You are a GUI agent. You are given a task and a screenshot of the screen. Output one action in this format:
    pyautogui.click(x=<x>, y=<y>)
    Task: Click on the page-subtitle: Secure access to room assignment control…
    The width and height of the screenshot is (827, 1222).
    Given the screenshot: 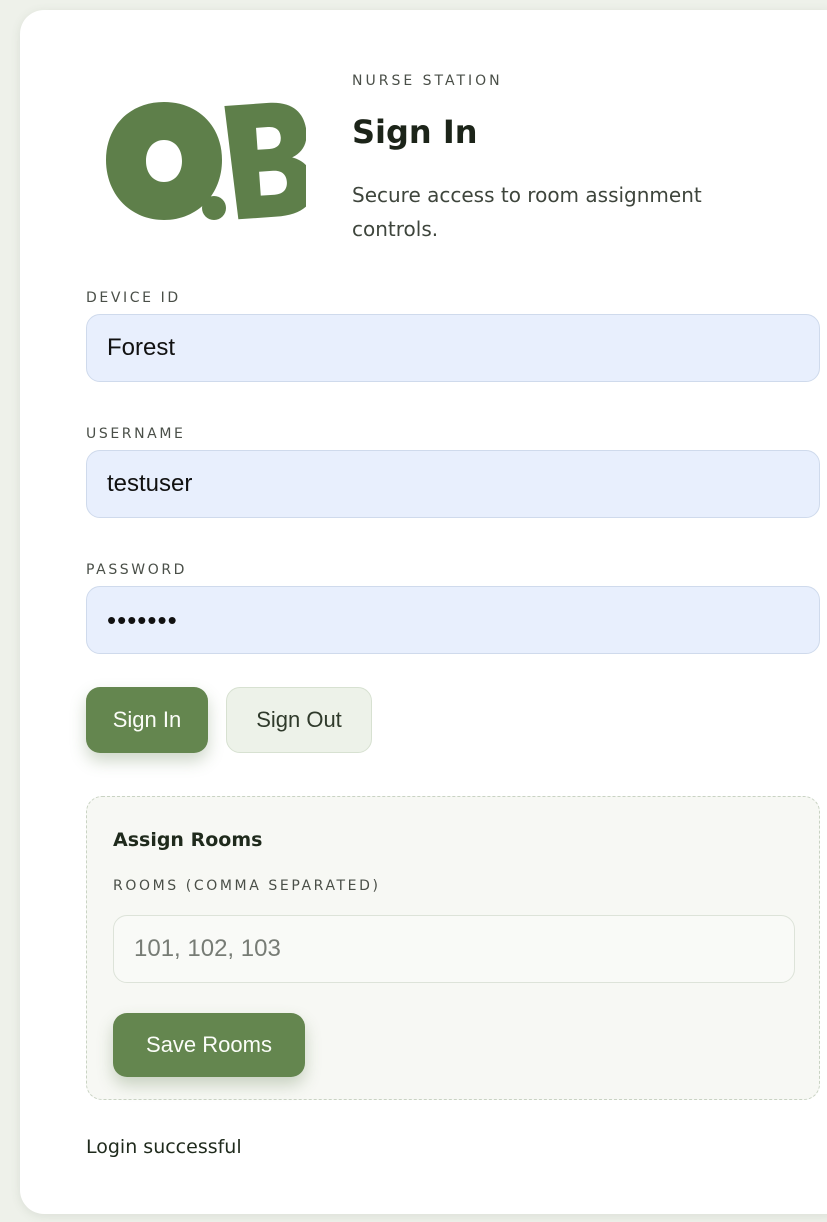 What is the action you would take?
    pyautogui.click(x=527, y=212)
    